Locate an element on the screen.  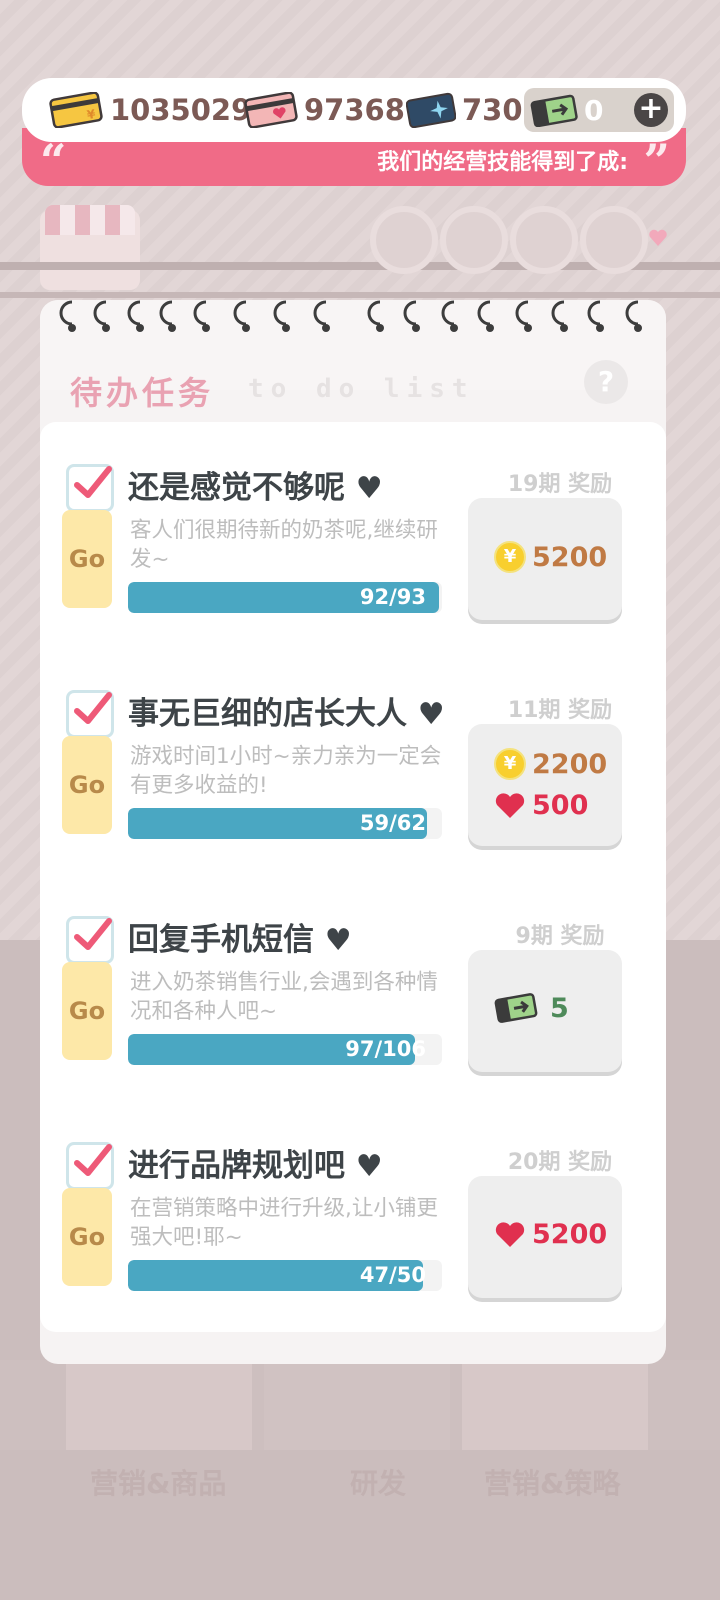
task-progress-bar: 92/93 is located at coordinates (285, 597).